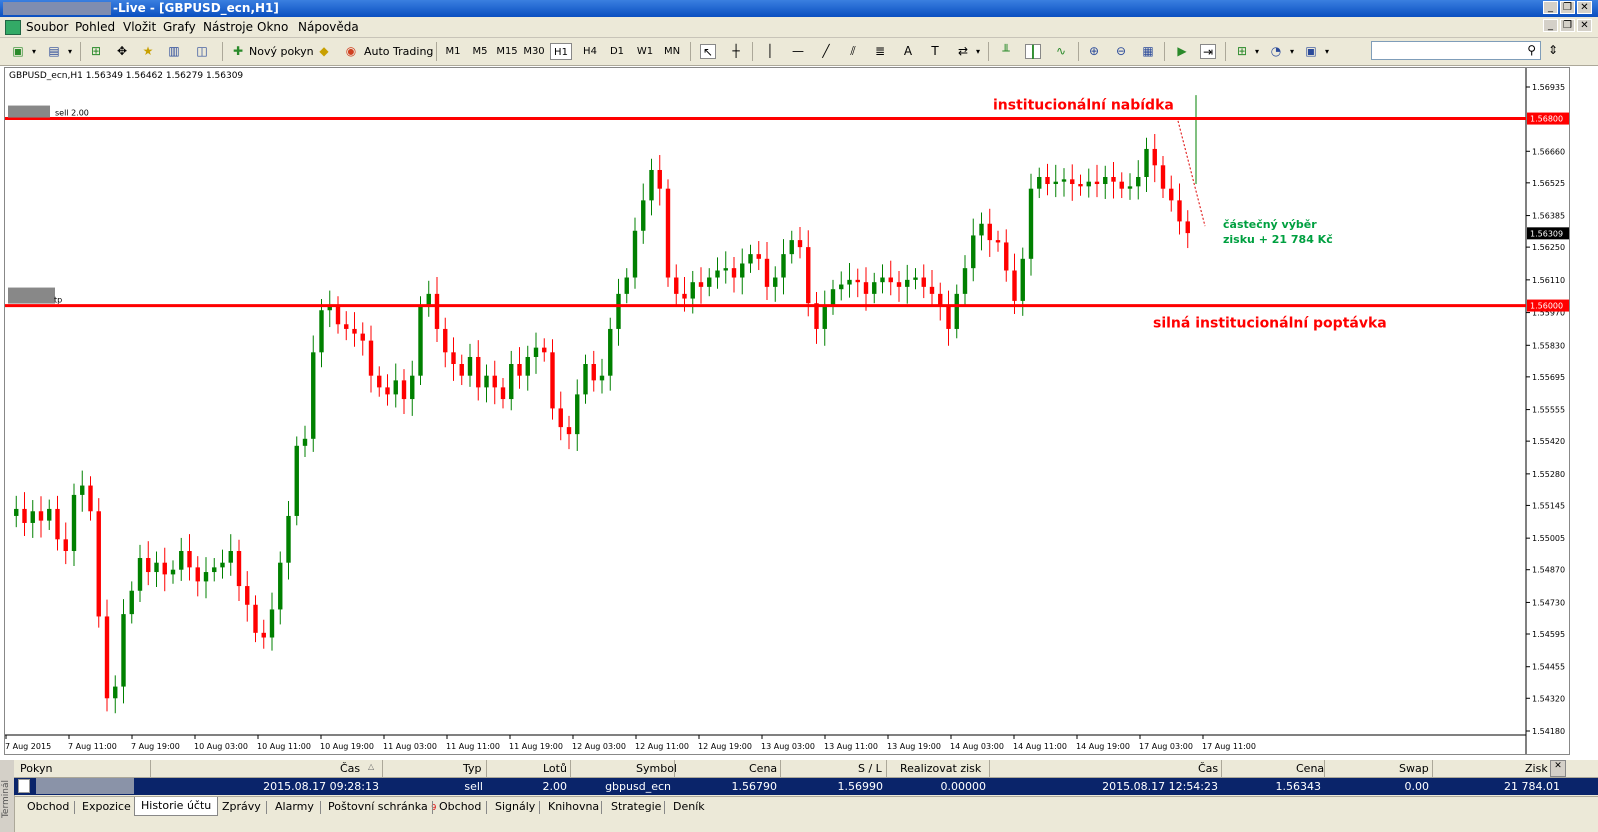 Image resolution: width=1598 pixels, height=832 pixels. Describe the element at coordinates (1310, 768) in the screenshot. I see `col-close-price: Cena` at that location.